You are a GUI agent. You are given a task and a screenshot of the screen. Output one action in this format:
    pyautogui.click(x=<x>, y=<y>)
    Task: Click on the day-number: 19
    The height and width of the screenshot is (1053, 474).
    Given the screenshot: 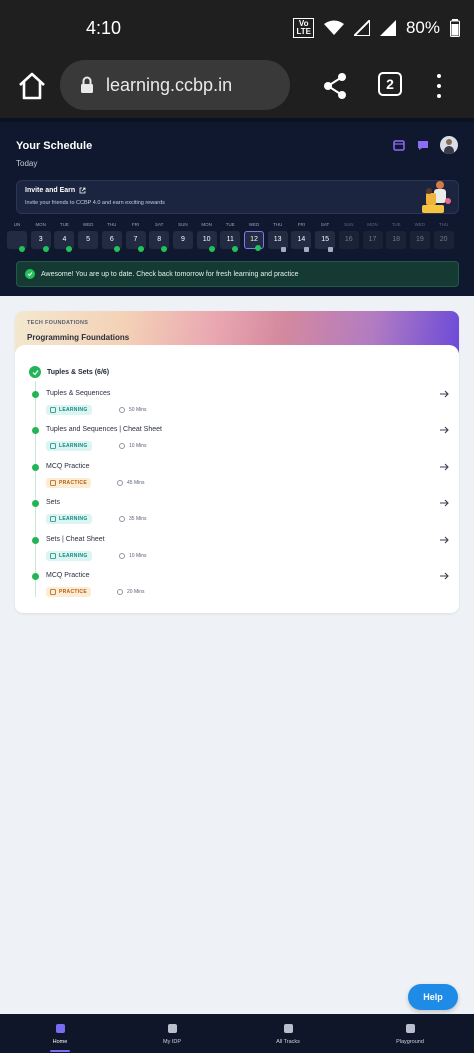 What is the action you would take?
    pyautogui.click(x=419, y=240)
    